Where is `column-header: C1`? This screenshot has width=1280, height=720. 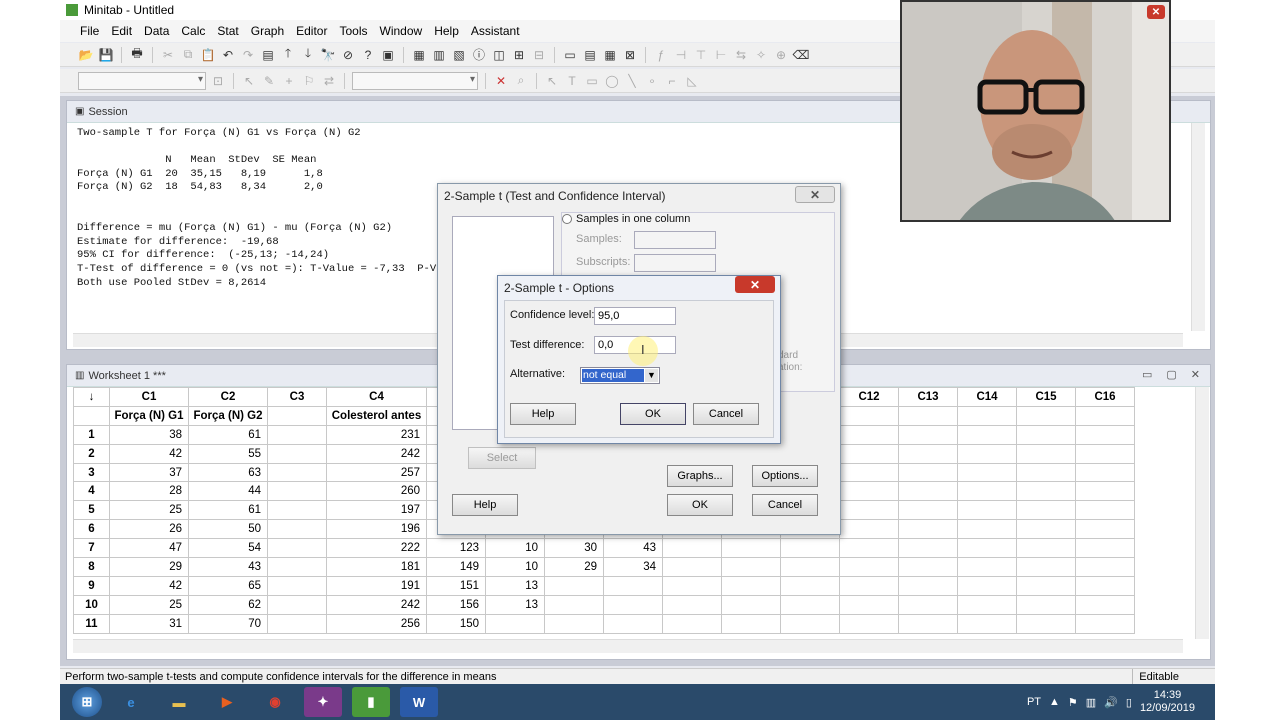 column-header: C1 is located at coordinates (149, 397).